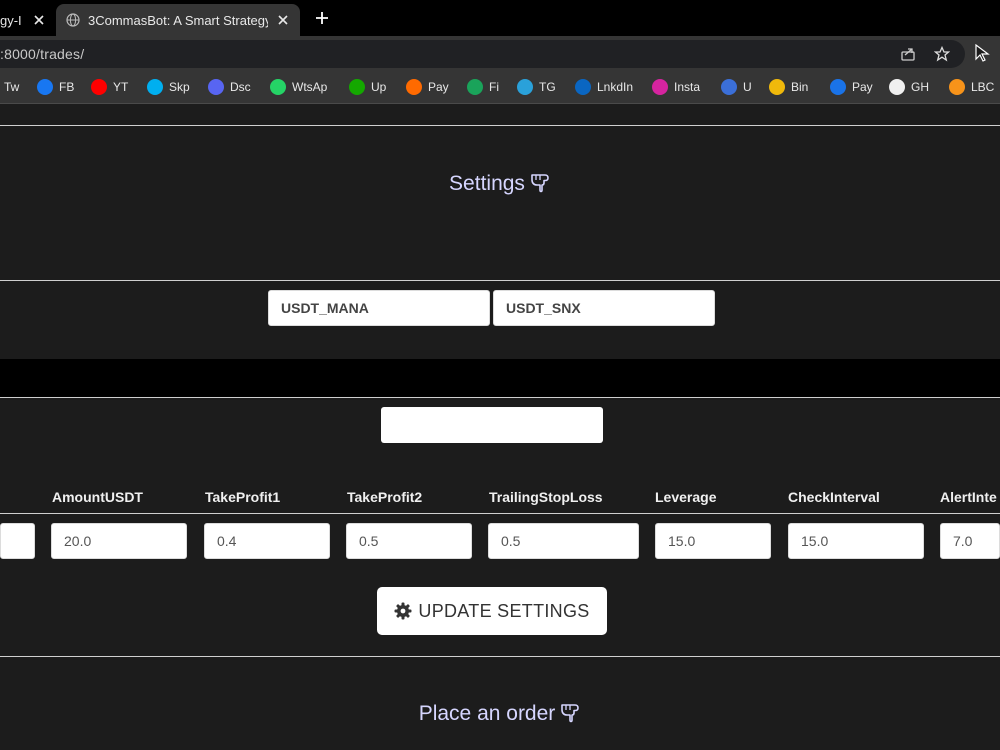 This screenshot has height=750, width=1000. Describe the element at coordinates (908, 54) in the screenshot. I see `share-icon` at that location.